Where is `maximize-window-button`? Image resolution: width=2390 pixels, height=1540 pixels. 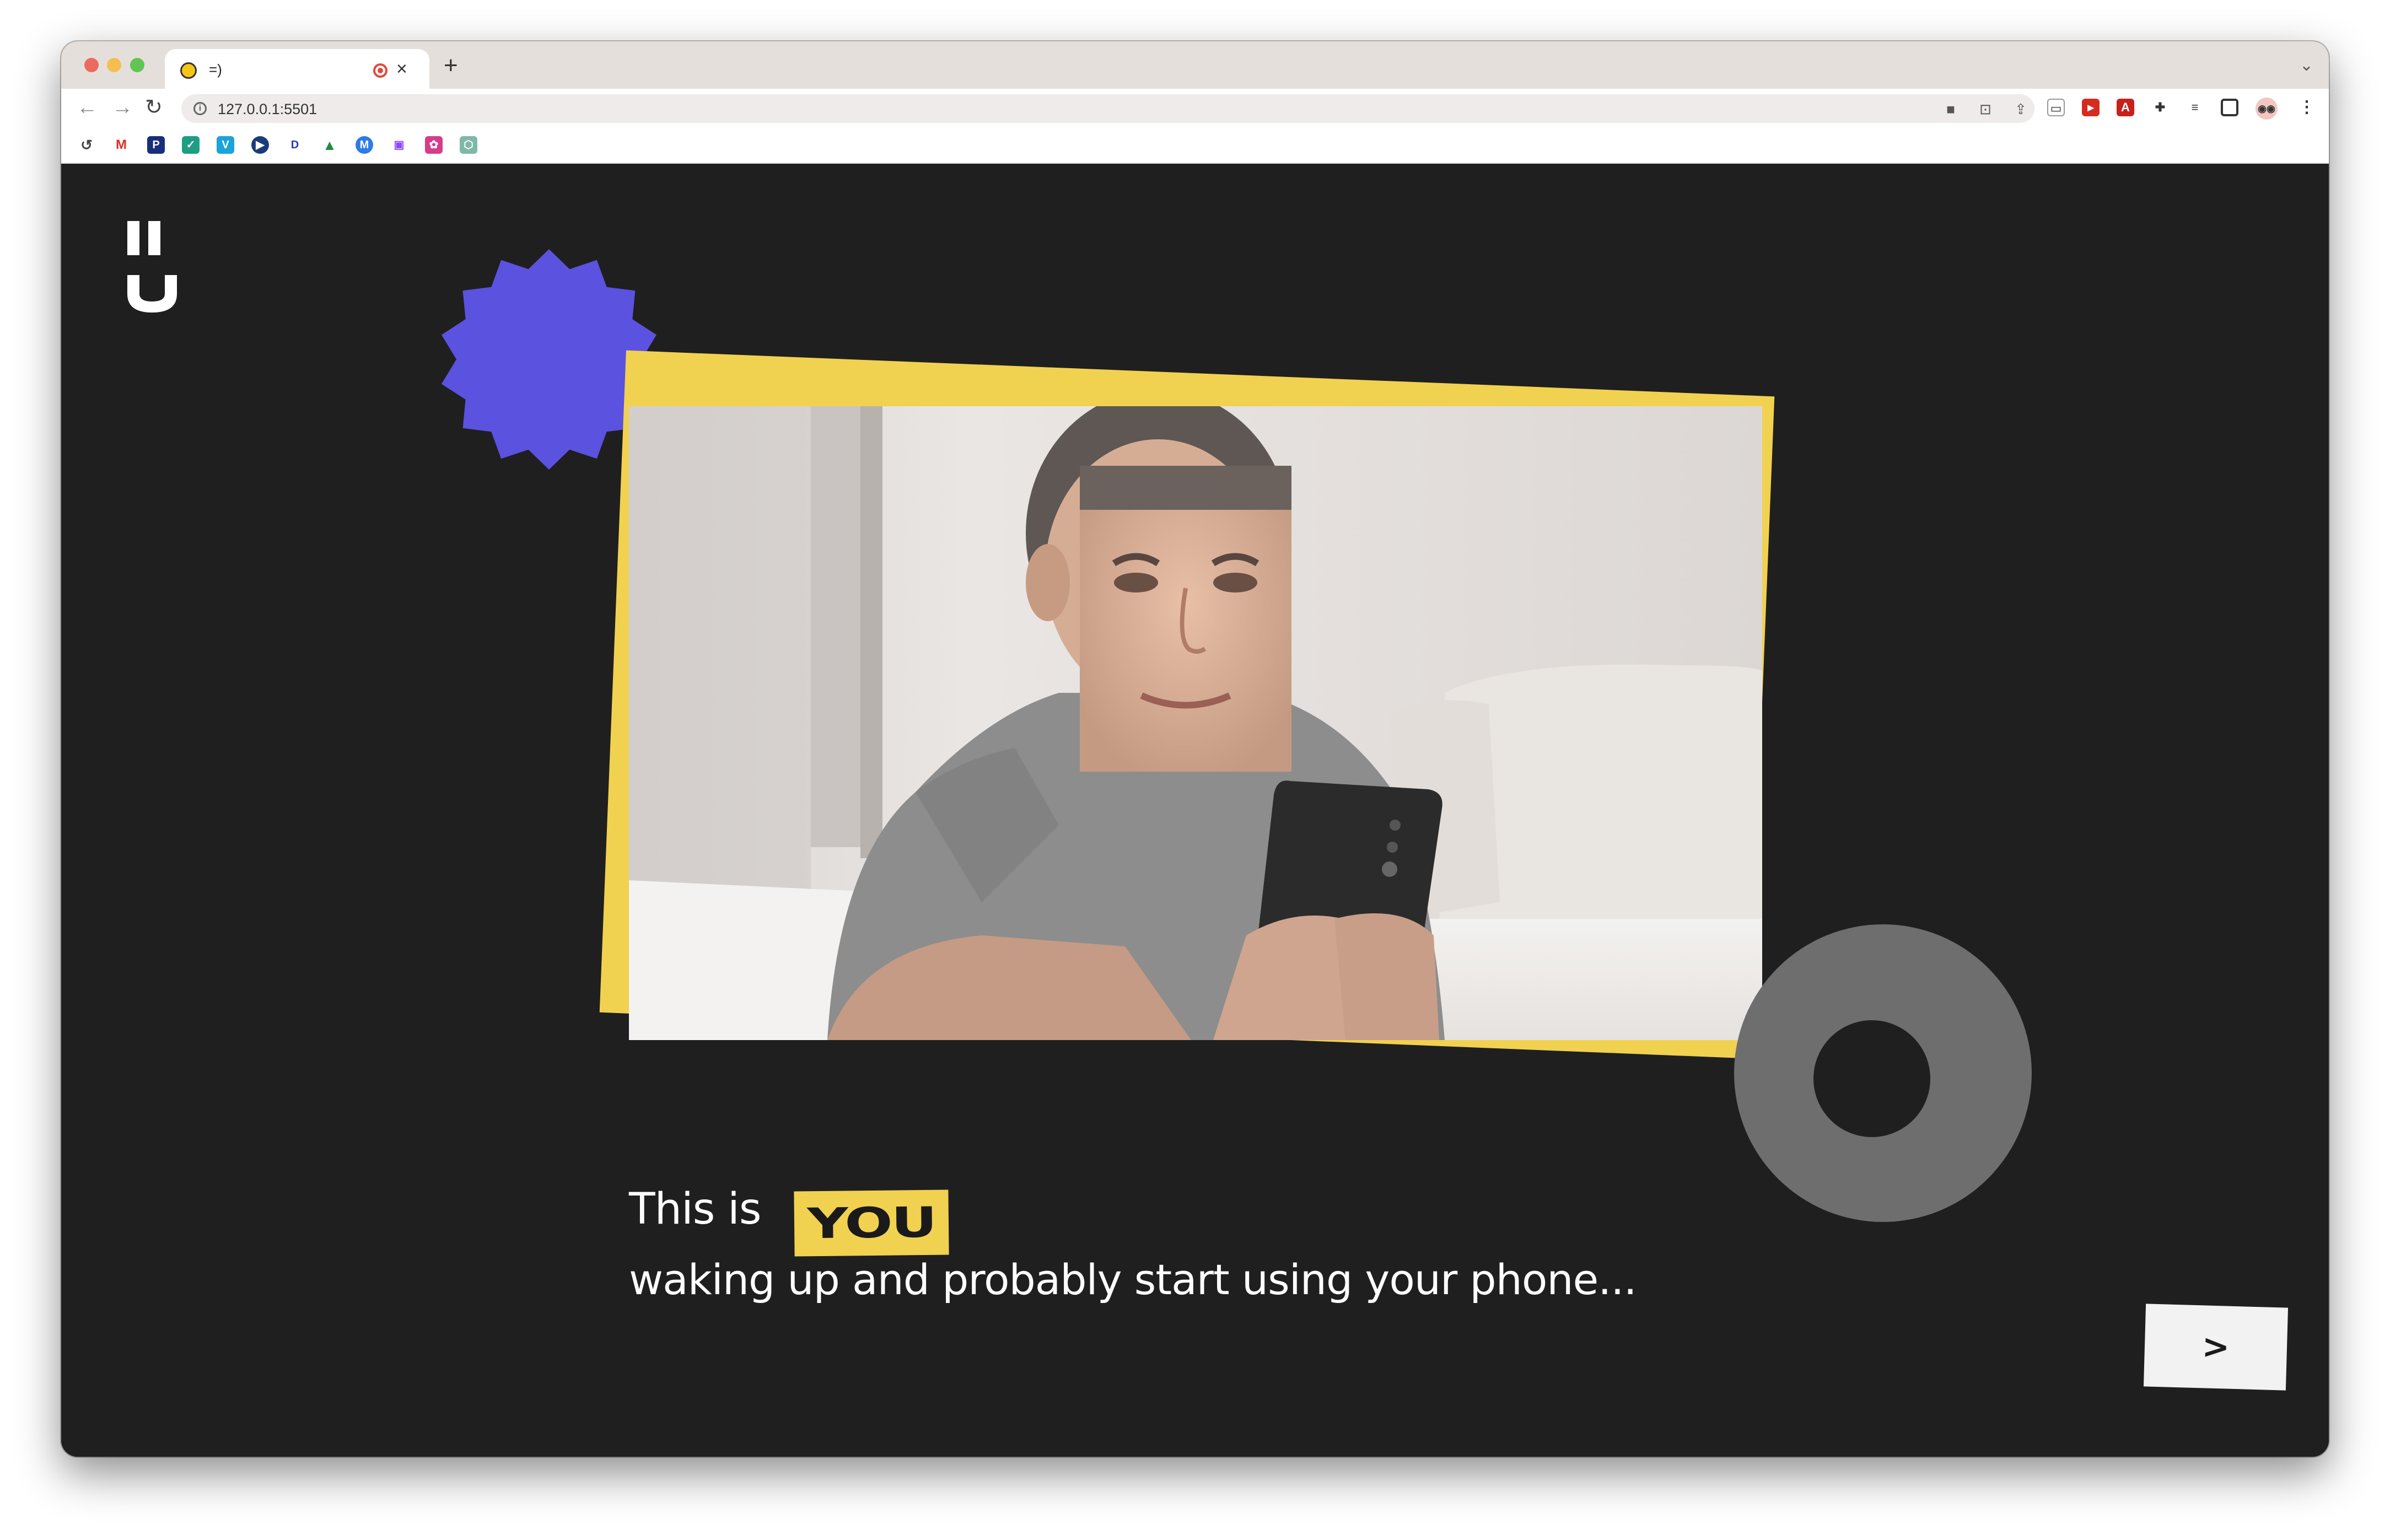
maximize-window-button is located at coordinates (137, 65).